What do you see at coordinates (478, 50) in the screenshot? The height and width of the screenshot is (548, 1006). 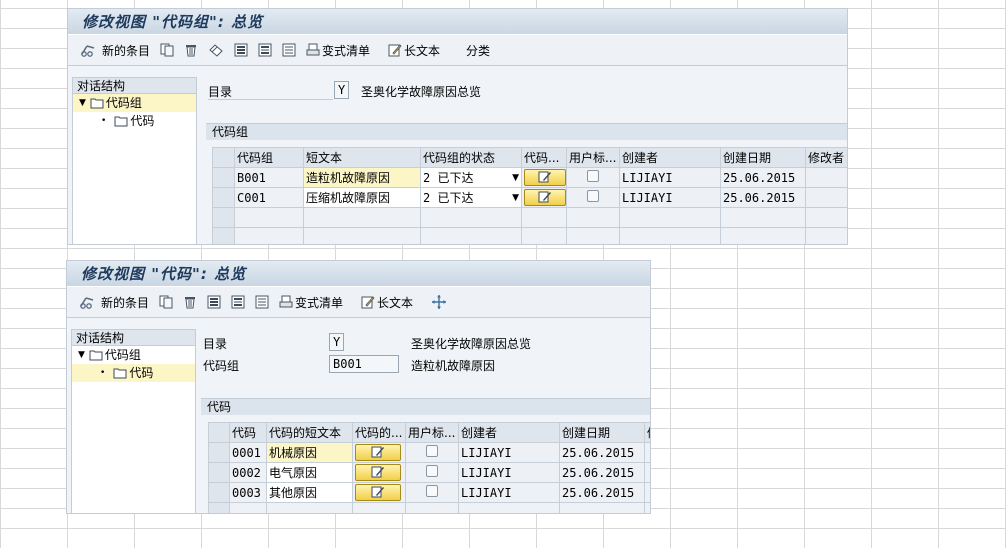 I see `classify-button: 分类` at bounding box center [478, 50].